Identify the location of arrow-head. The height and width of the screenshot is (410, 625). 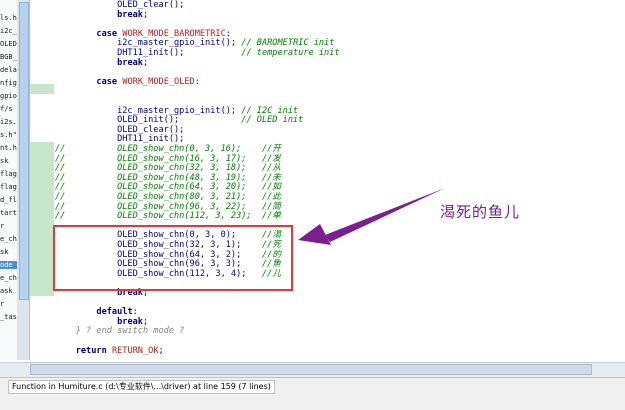
(314, 234).